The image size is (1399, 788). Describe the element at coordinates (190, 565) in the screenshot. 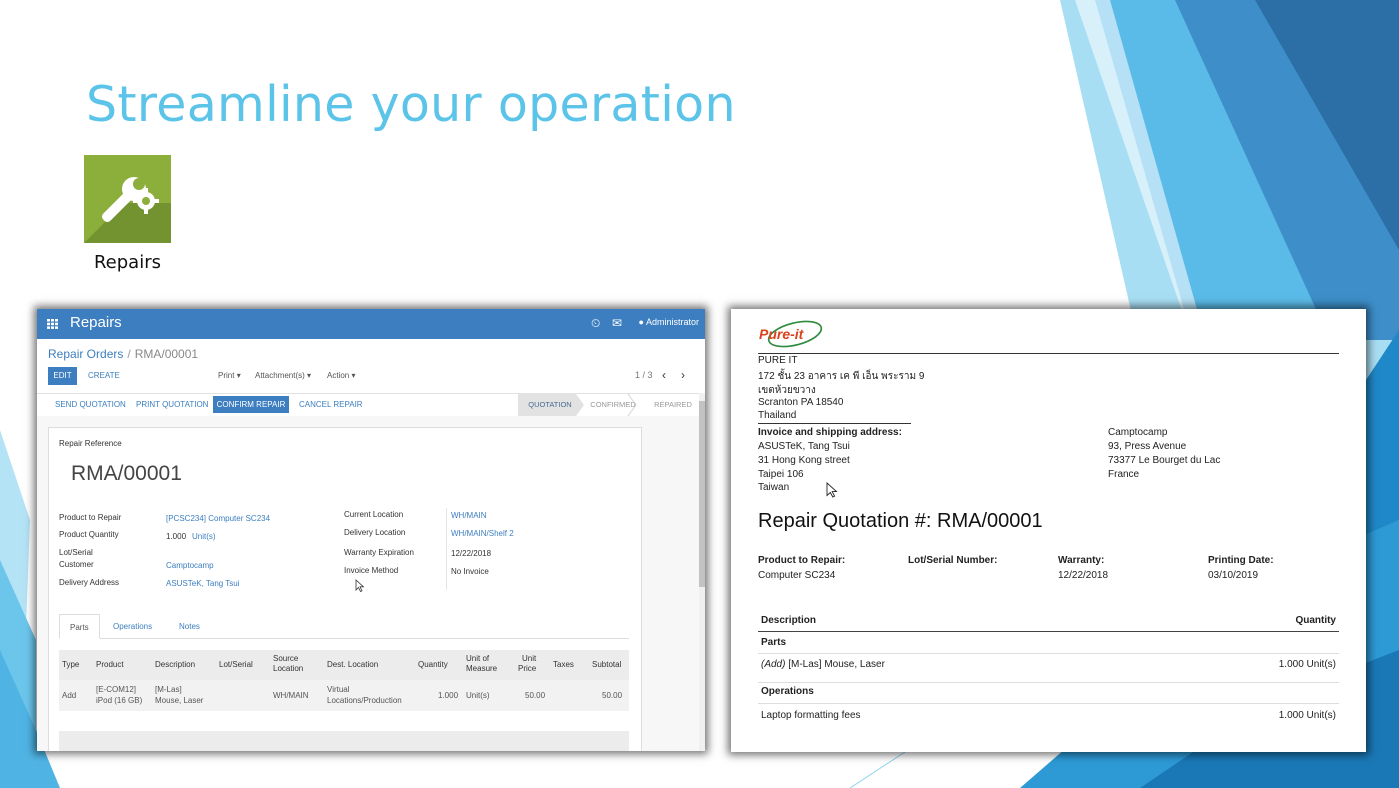

I see `customer-value: Camptocamp` at that location.